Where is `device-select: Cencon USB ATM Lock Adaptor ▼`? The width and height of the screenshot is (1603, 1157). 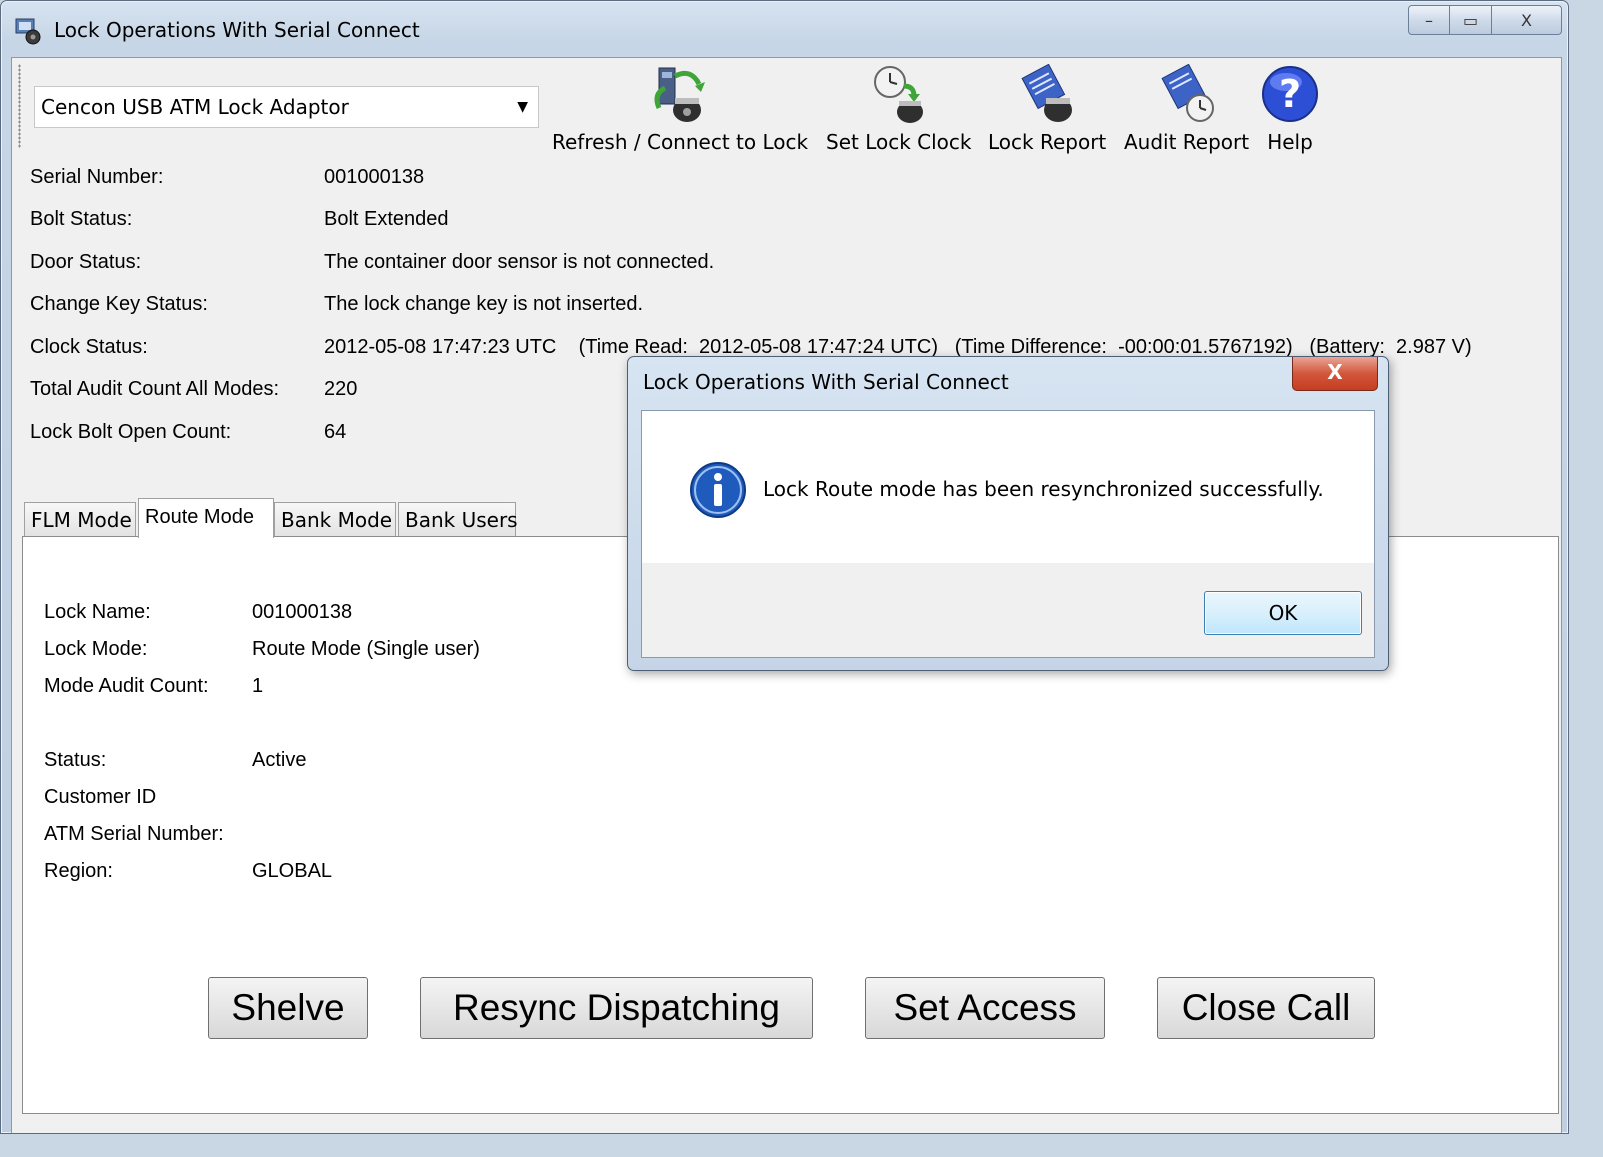 device-select: Cencon USB ATM Lock Adaptor ▼ is located at coordinates (286, 107).